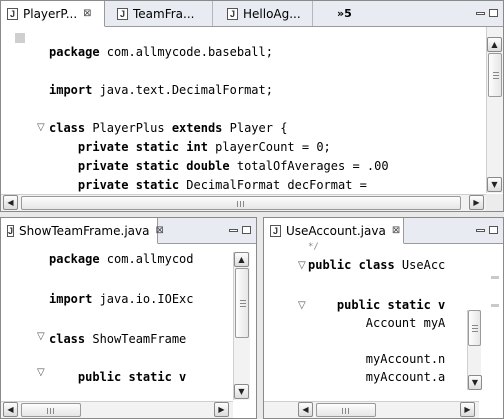  Describe the element at coordinates (377, 323) in the screenshot. I see `code-text: Account myA` at that location.